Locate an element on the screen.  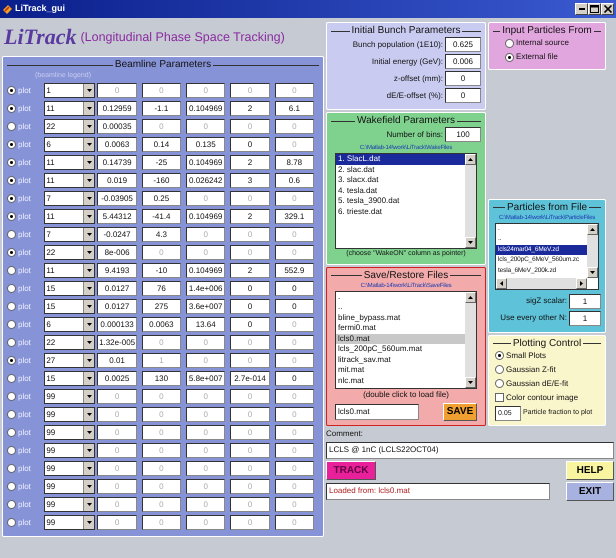
input-field: 9.4193 is located at coordinates (117, 270).